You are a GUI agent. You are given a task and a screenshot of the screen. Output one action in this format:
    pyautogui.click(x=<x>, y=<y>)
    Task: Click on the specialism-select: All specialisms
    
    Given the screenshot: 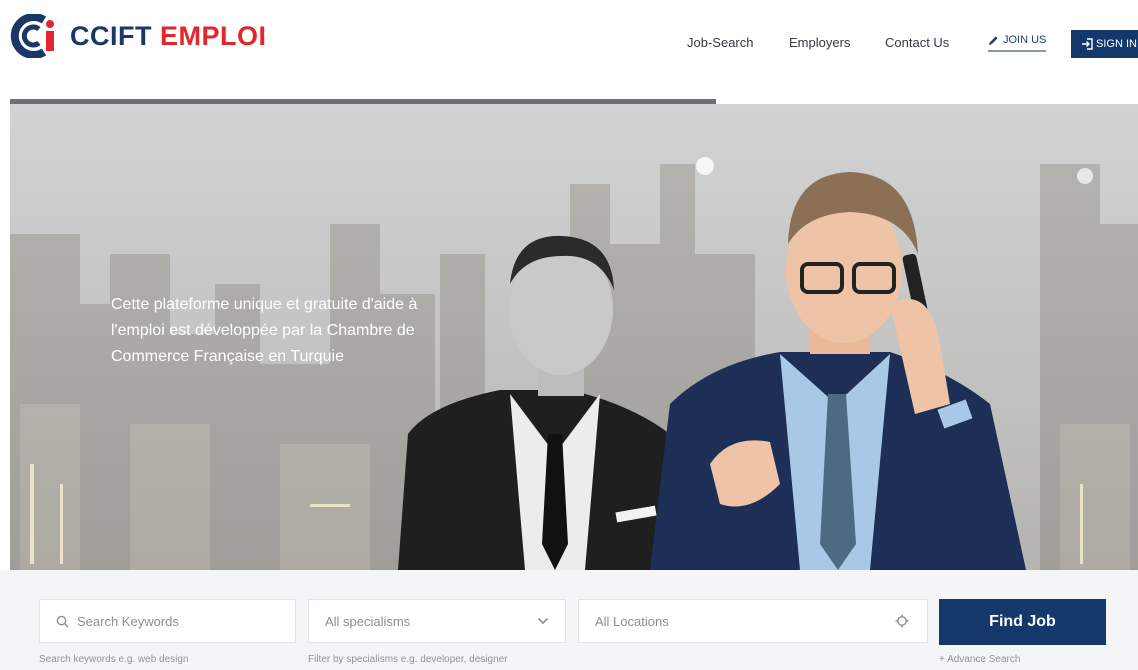 What is the action you would take?
    pyautogui.click(x=437, y=621)
    